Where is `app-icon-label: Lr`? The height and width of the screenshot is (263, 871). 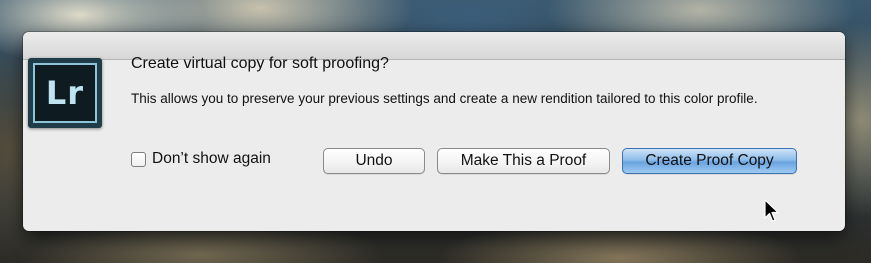 app-icon-label: Lr is located at coordinates (65, 93).